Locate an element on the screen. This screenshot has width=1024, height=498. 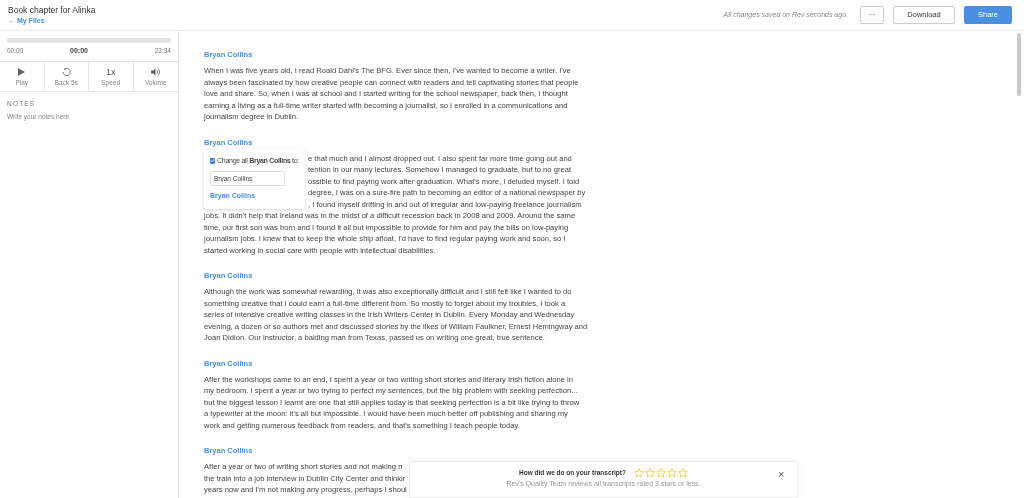
play-icon is located at coordinates (22, 71).